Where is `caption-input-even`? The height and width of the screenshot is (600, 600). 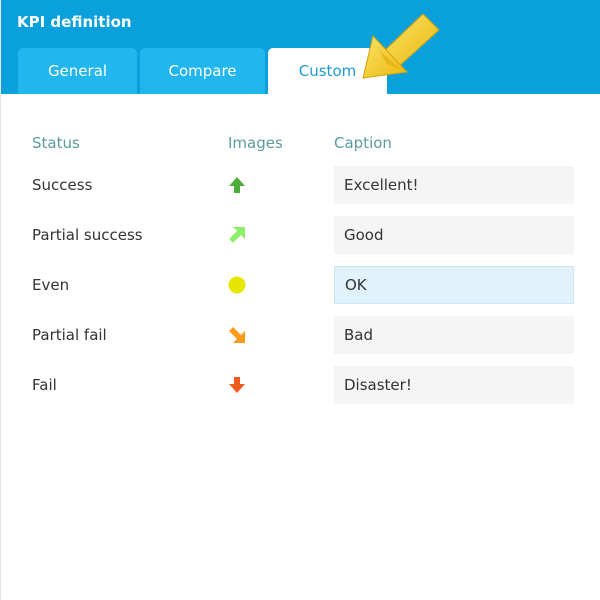
caption-input-even is located at coordinates (454, 285).